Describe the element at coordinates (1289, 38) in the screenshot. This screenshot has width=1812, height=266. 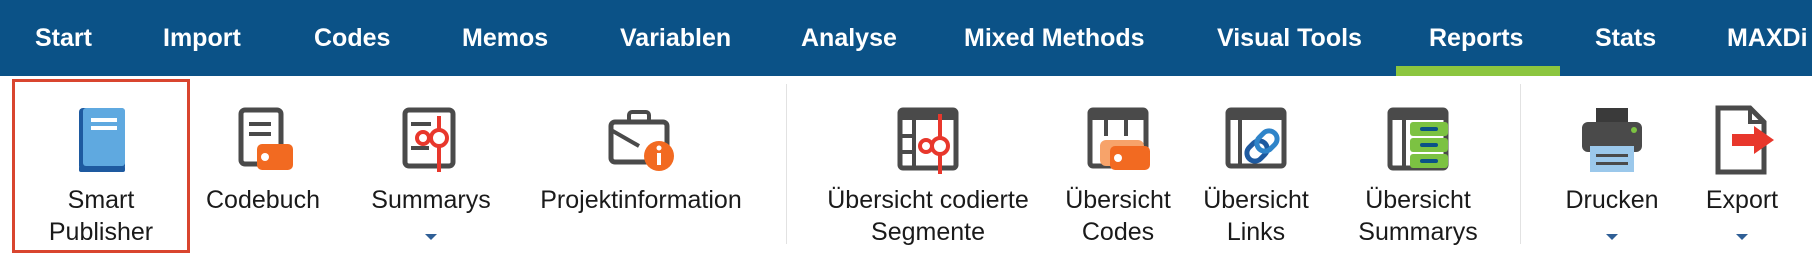
I see `tab-visual-tools: Visual Tools` at that location.